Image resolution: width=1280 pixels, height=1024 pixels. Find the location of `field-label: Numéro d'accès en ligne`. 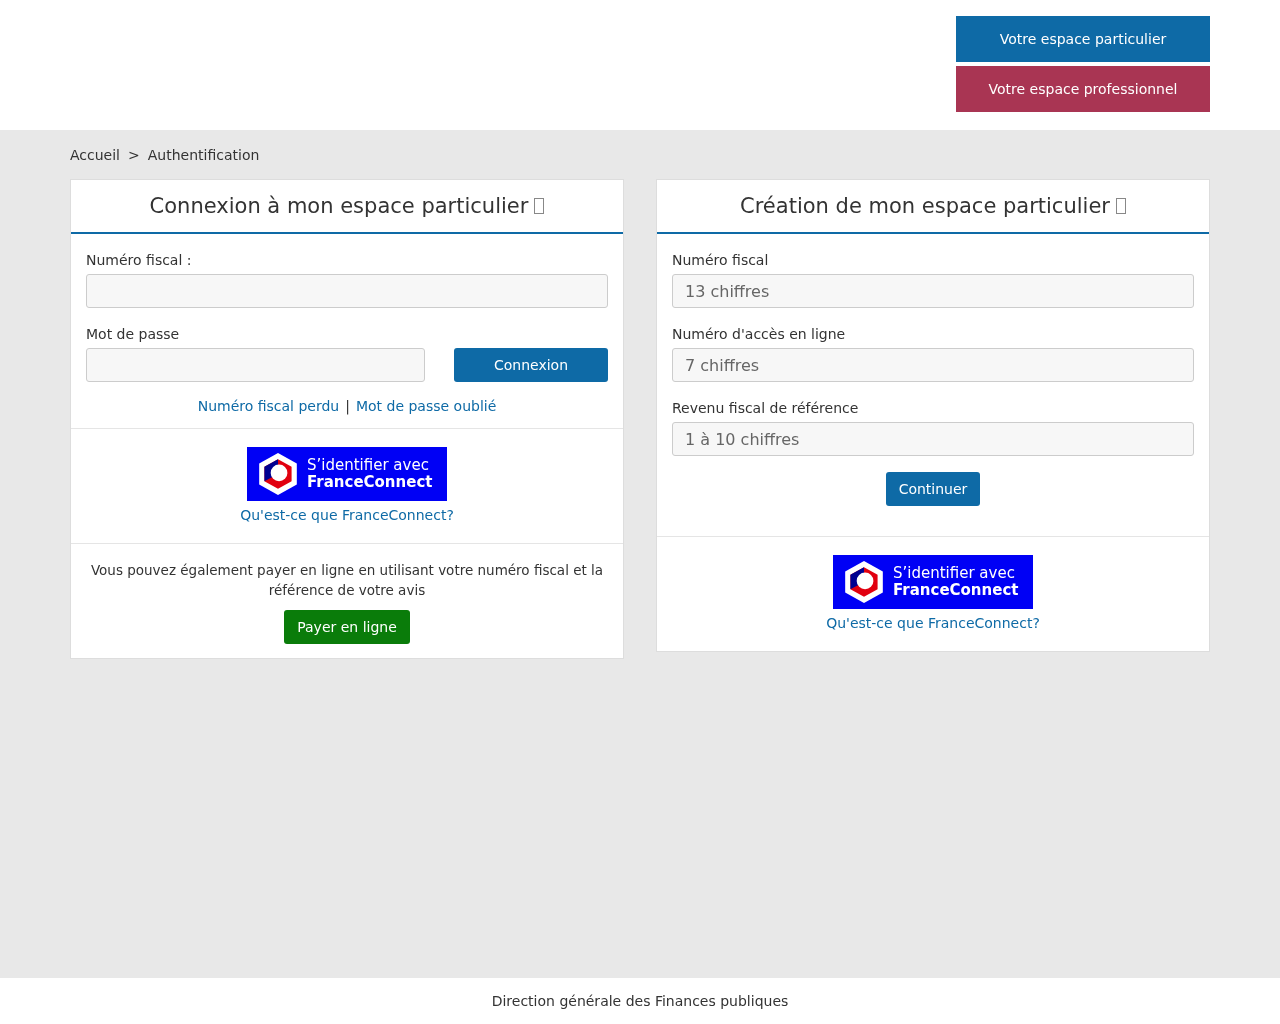

field-label: Numéro d'accès en ligne is located at coordinates (759, 334).